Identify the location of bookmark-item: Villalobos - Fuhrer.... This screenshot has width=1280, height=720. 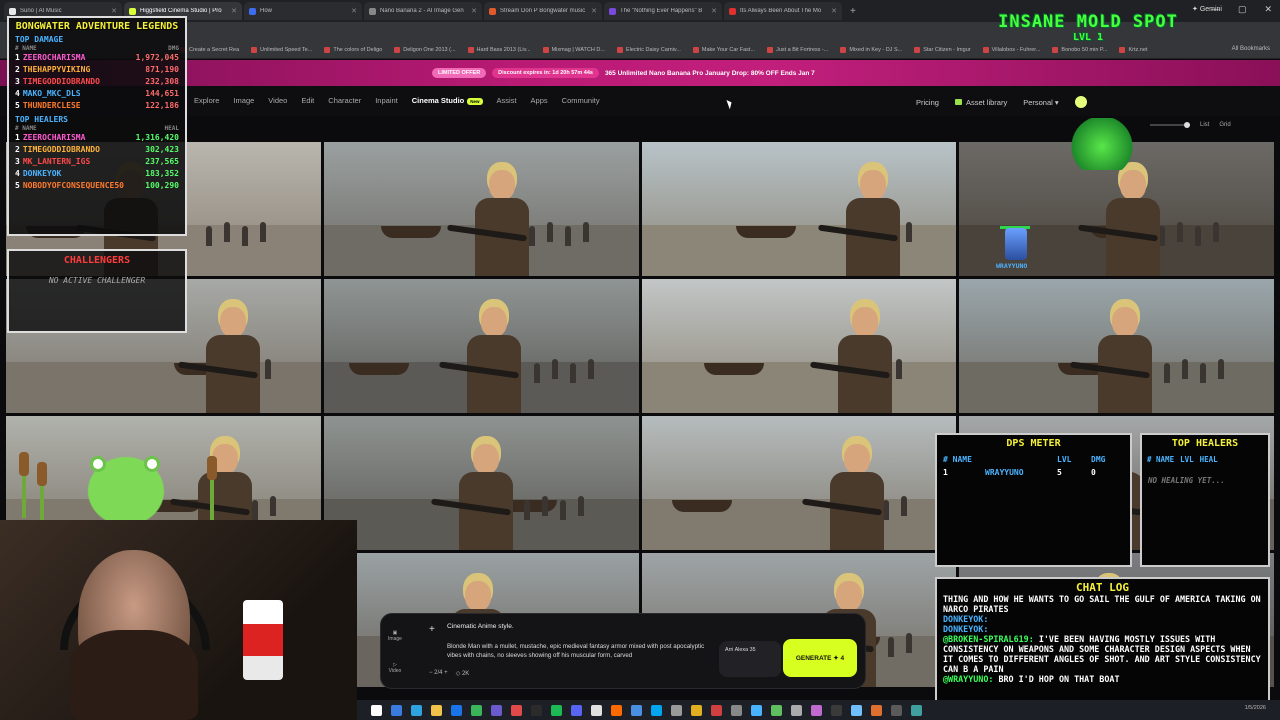
(1011, 50).